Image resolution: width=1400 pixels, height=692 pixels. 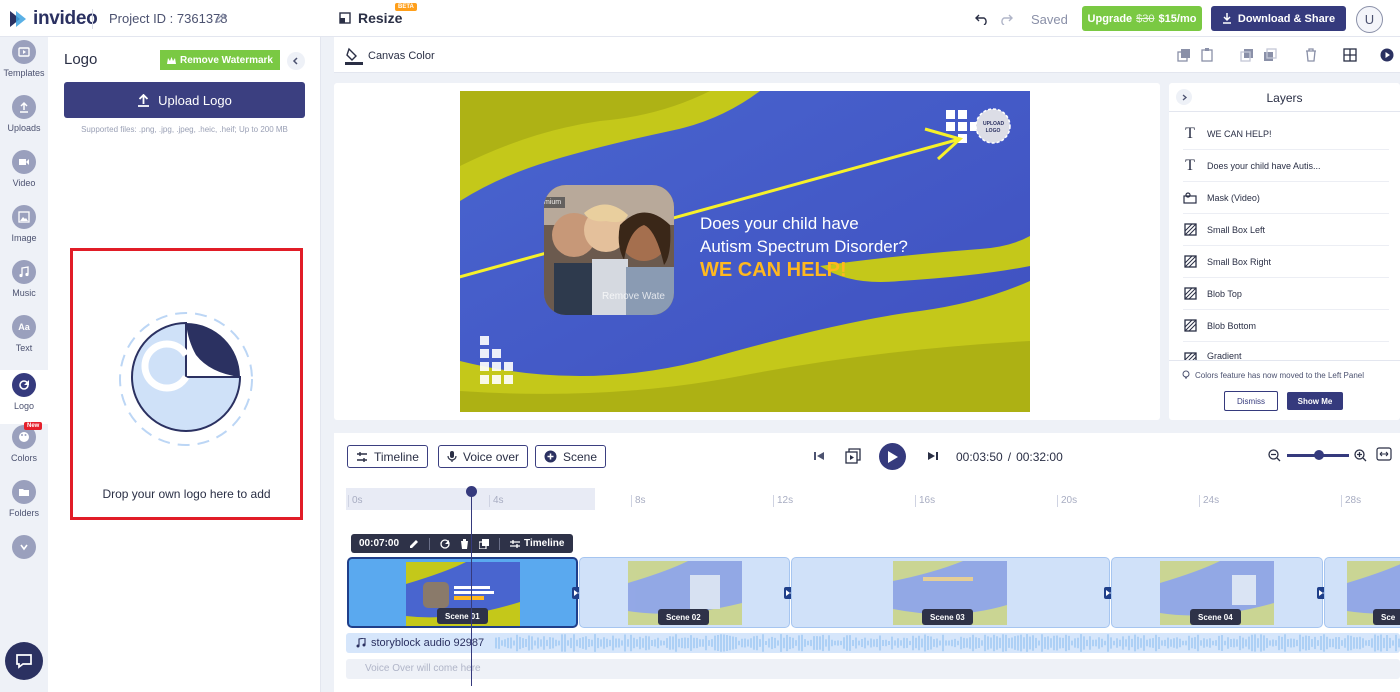 I want to click on tab-scene: Scene, so click(x=571, y=456).